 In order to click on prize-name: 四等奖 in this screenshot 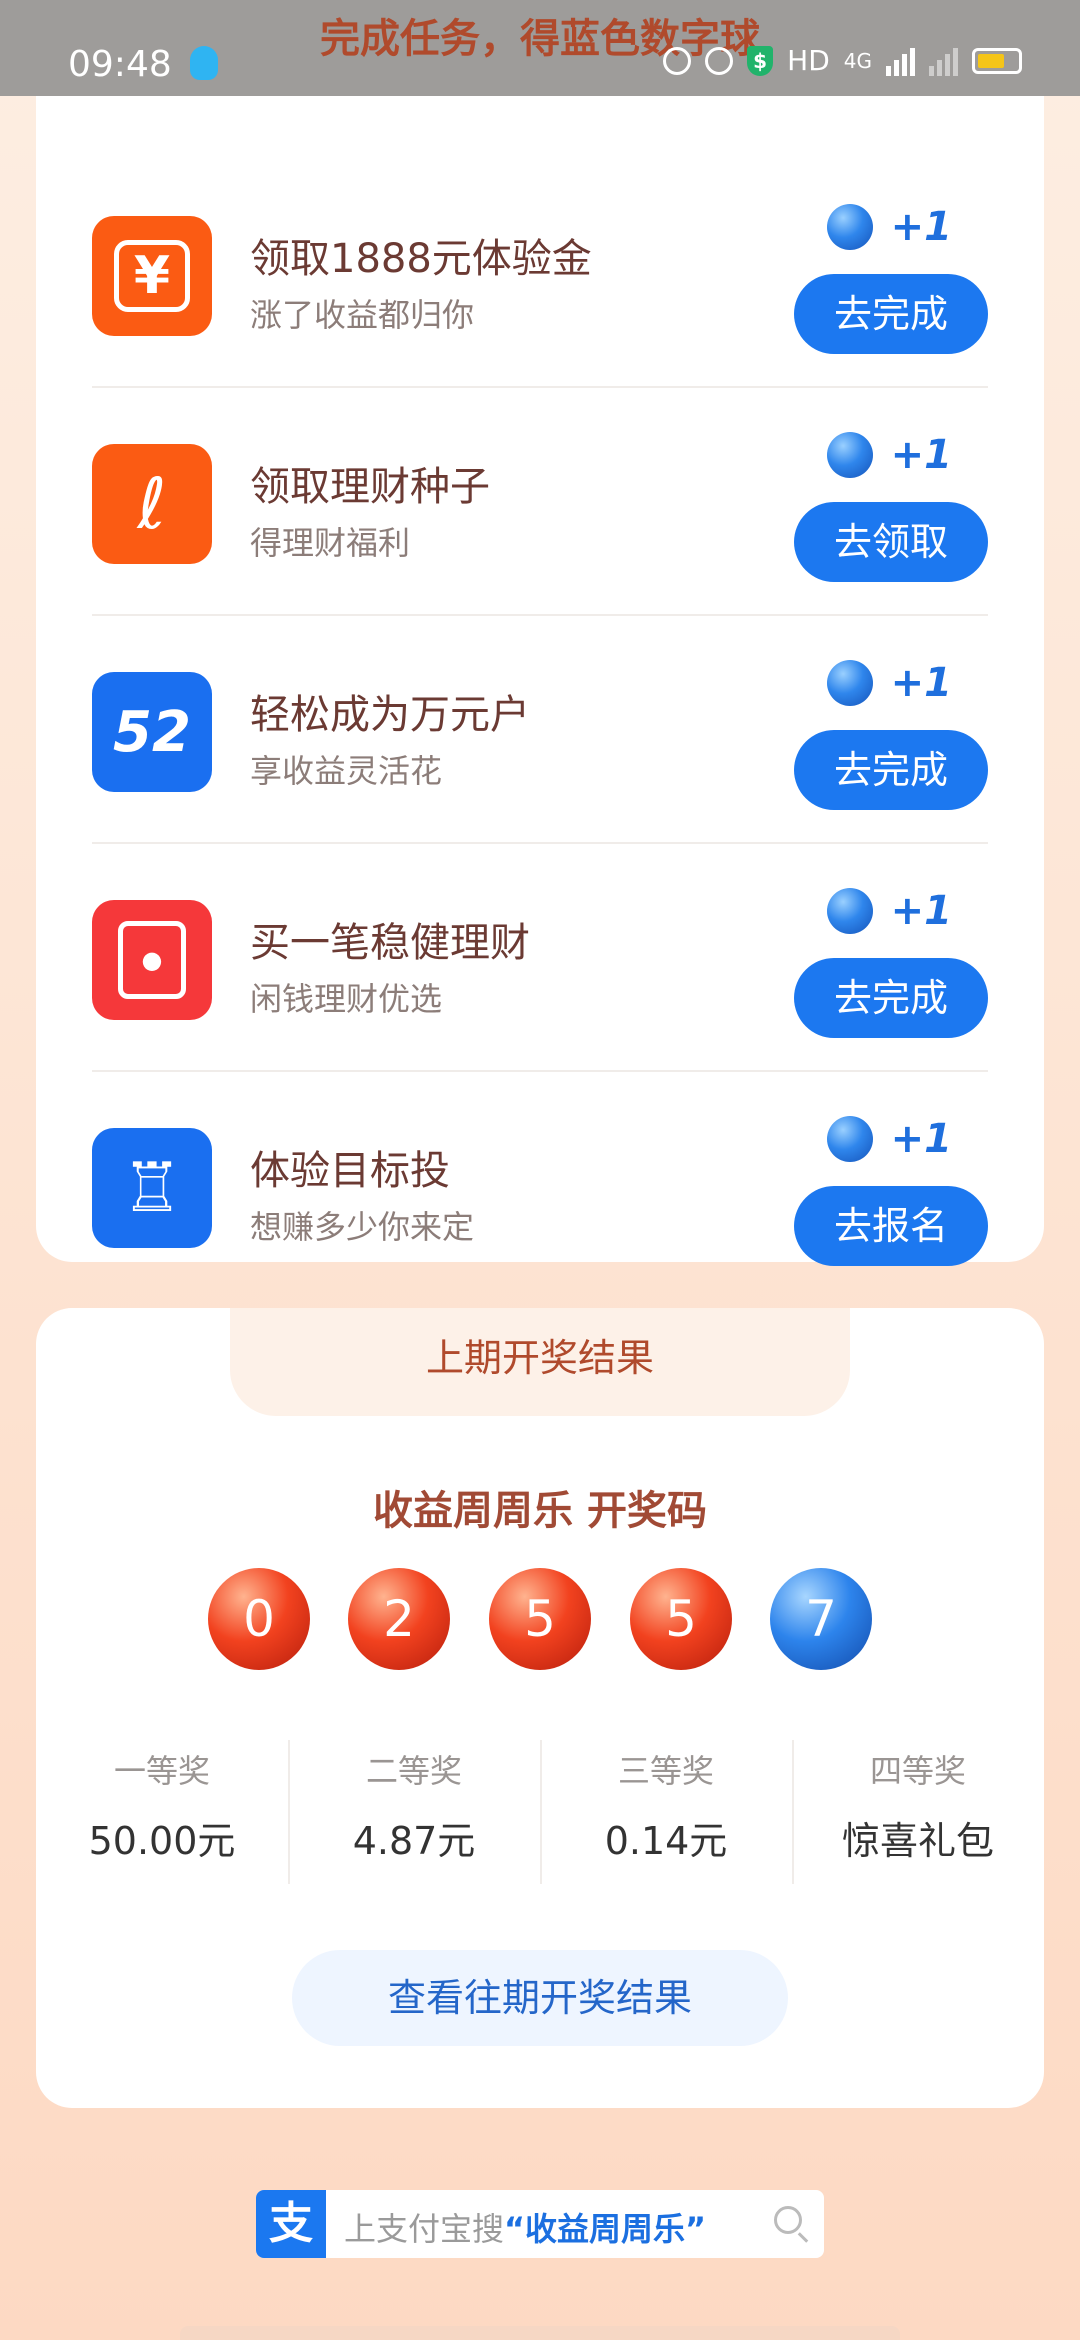, I will do `click(917, 1771)`.